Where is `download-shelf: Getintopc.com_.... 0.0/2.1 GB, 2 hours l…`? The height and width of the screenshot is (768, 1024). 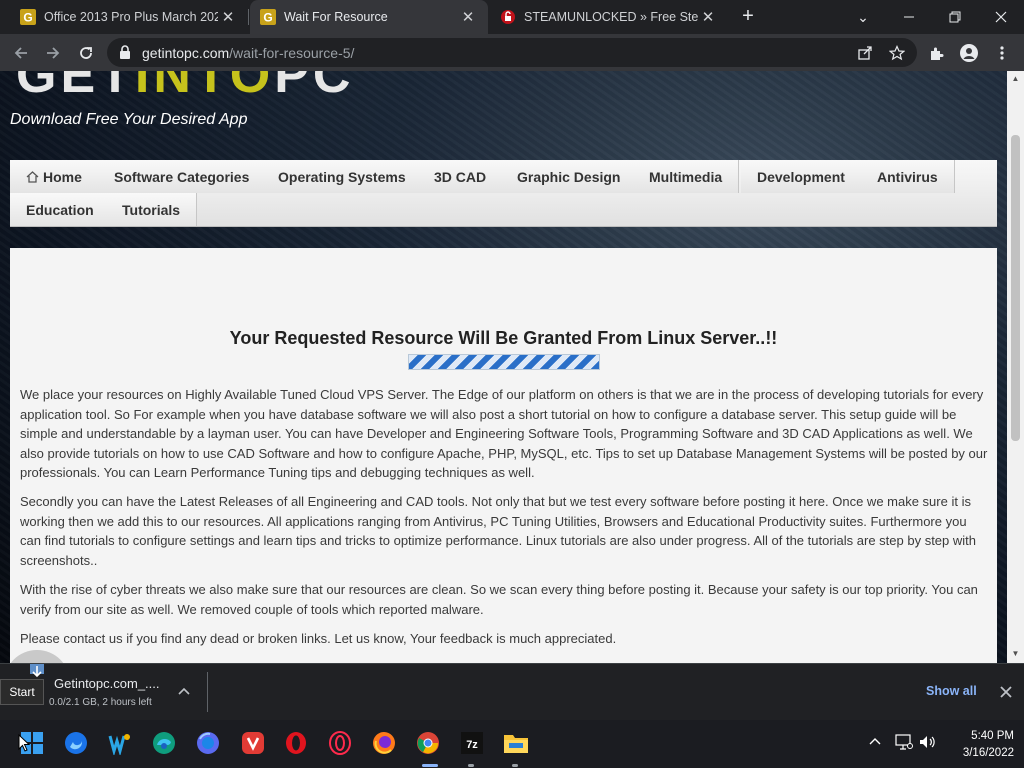 download-shelf: Getintopc.com_.... 0.0/2.1 GB, 2 hours l… is located at coordinates (512, 691).